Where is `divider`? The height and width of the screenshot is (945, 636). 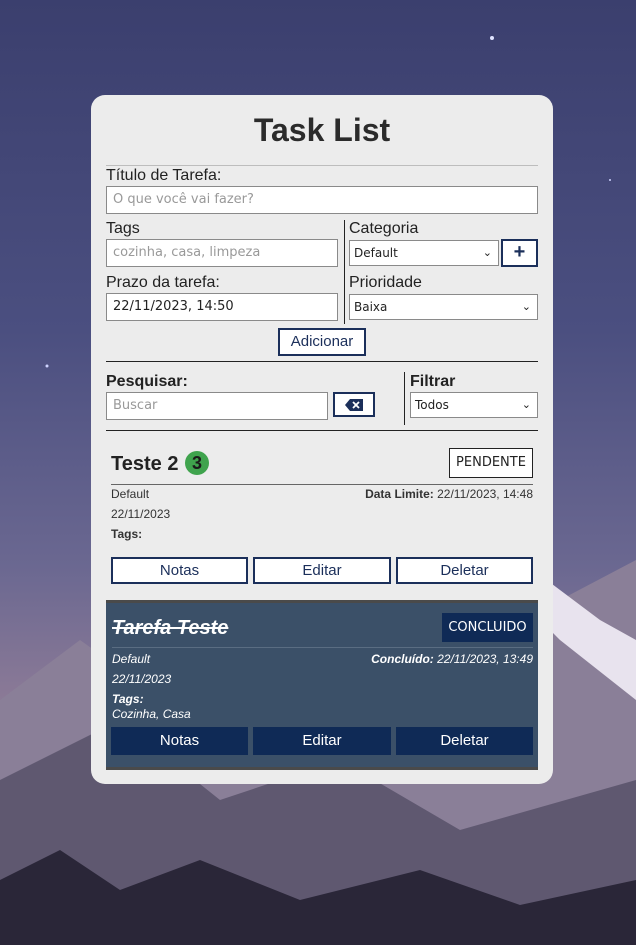 divider is located at coordinates (322, 430).